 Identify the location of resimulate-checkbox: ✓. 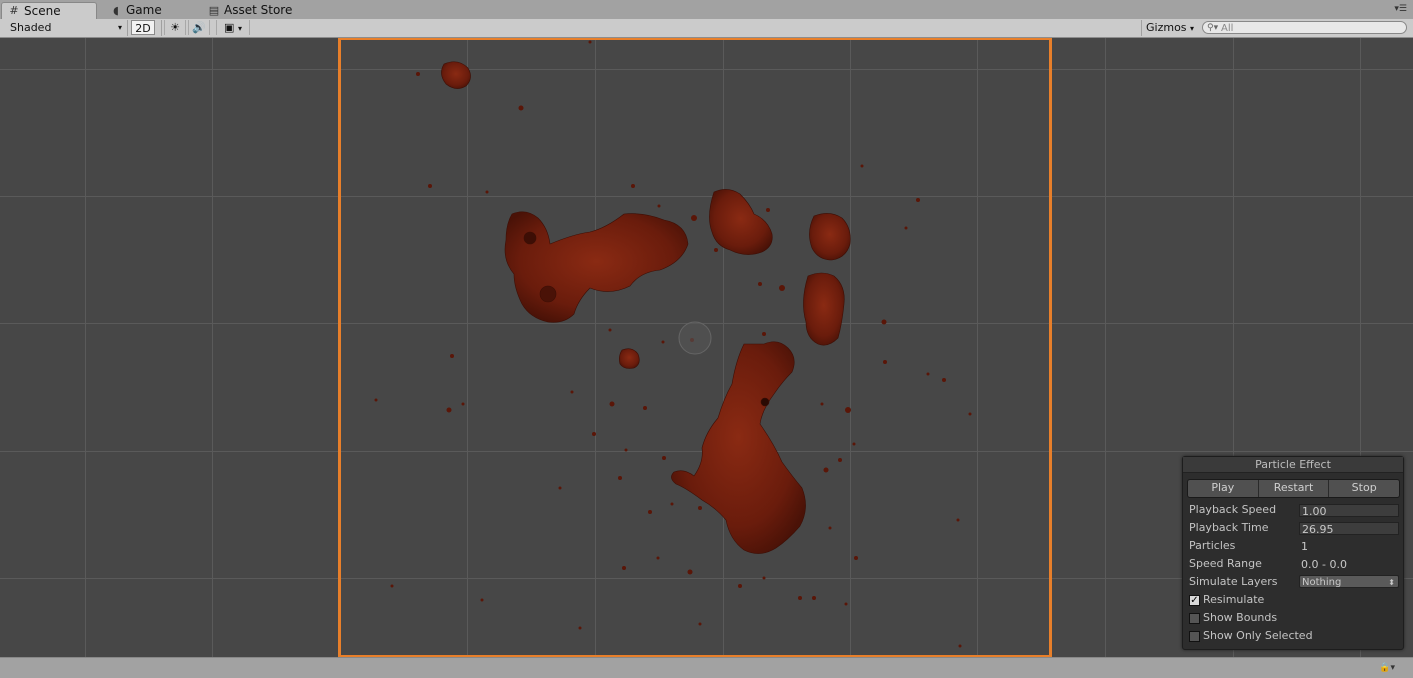
(1194, 600).